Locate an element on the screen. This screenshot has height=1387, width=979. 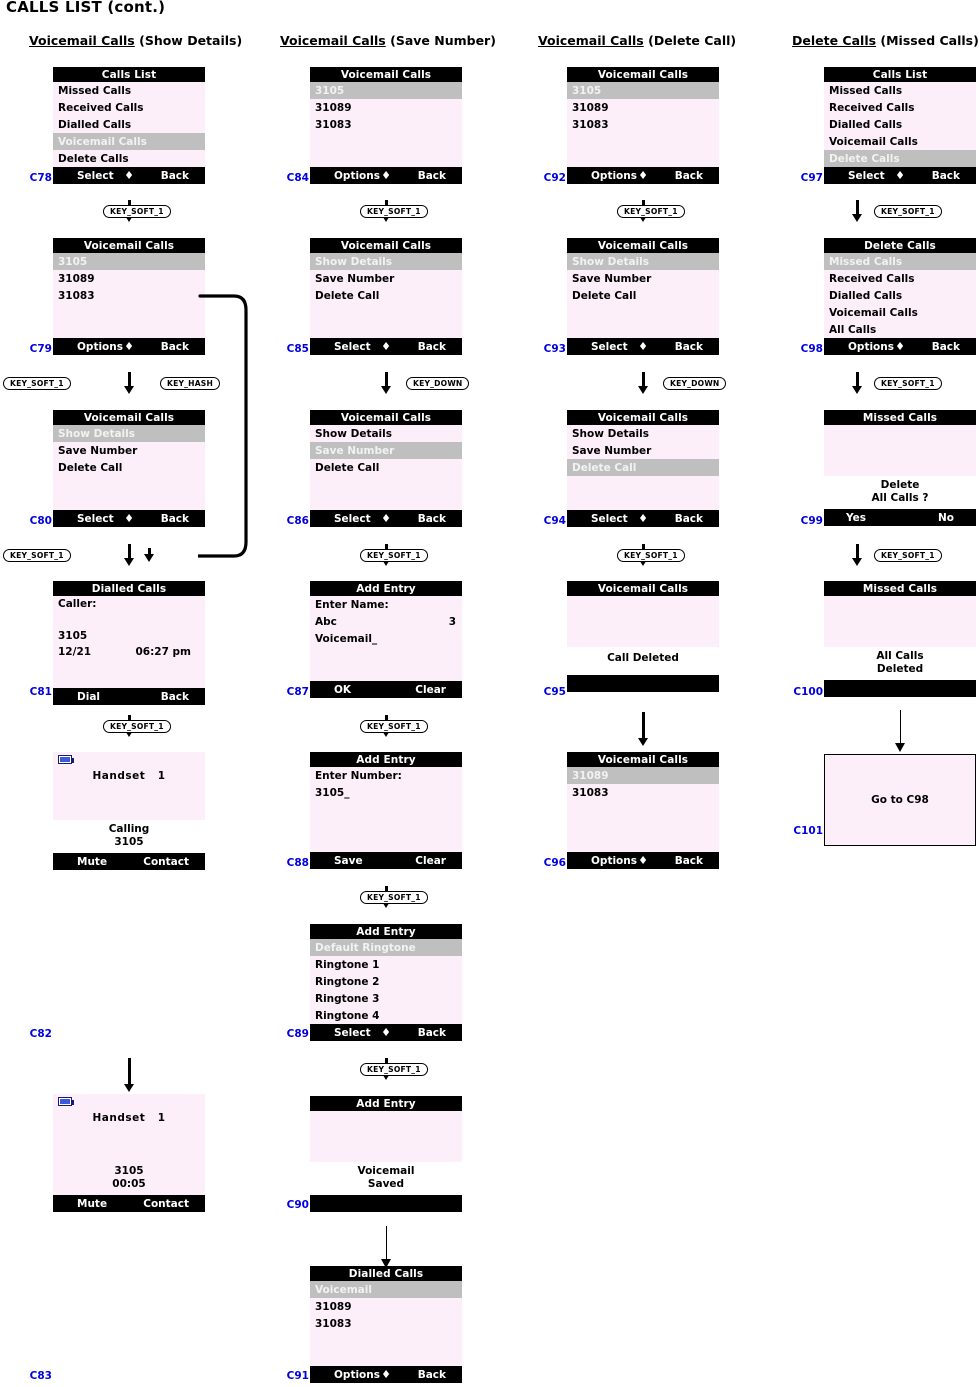
list-item: Ringtone 4 is located at coordinates (386, 1015).